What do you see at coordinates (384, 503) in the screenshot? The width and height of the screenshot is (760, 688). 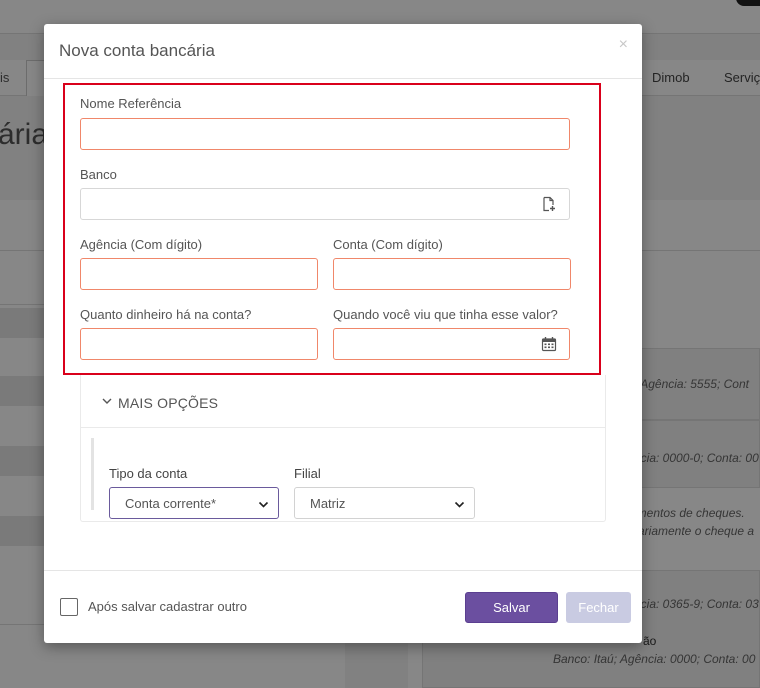 I see `filial-select: Matriz` at bounding box center [384, 503].